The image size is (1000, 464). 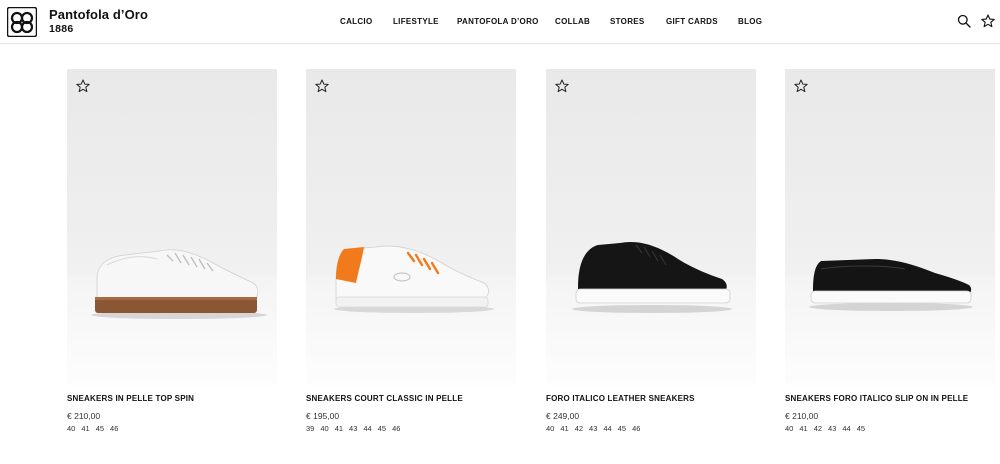 What do you see at coordinates (323, 416) in the screenshot?
I see `product-price: € 195,00` at bounding box center [323, 416].